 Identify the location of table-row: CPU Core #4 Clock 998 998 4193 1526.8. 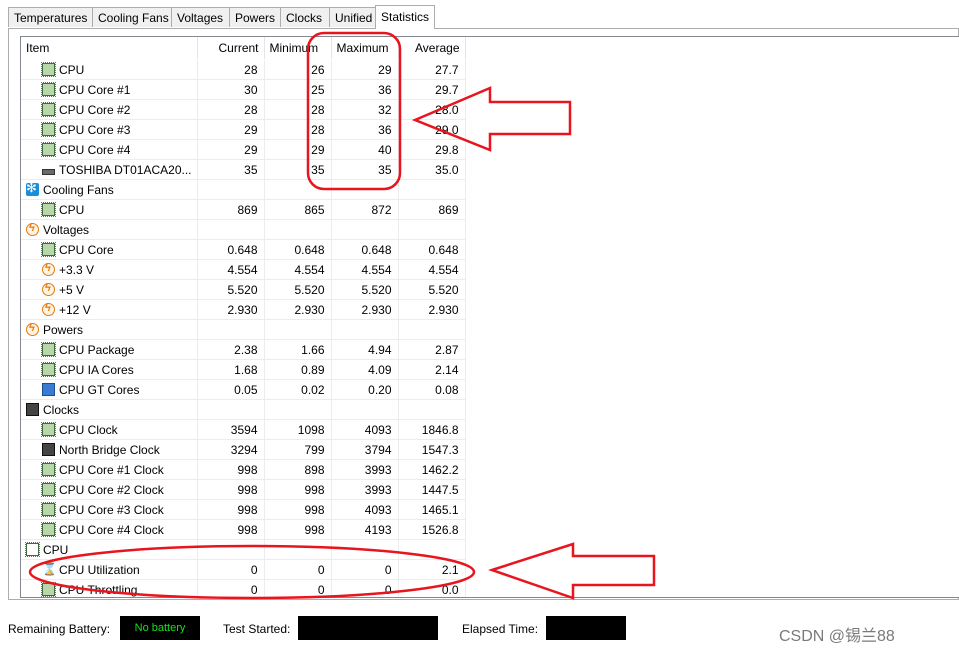
(487, 529).